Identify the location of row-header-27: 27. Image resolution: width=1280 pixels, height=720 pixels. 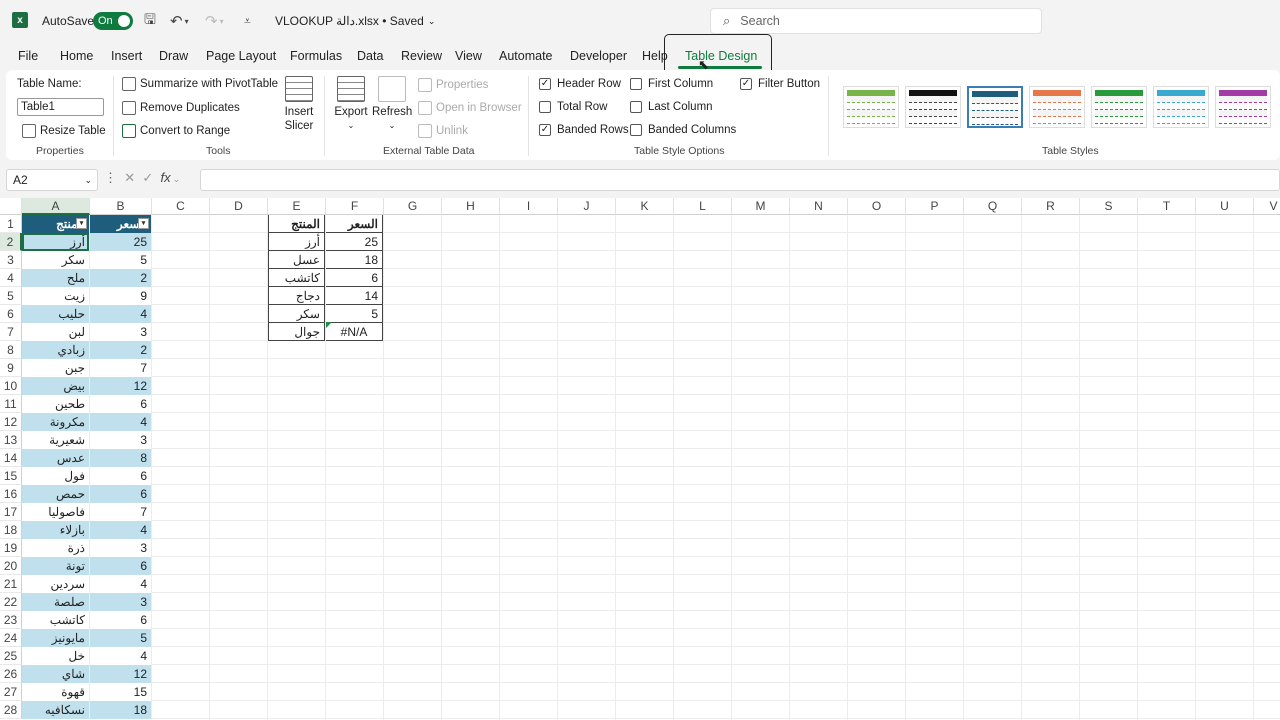
(11, 692).